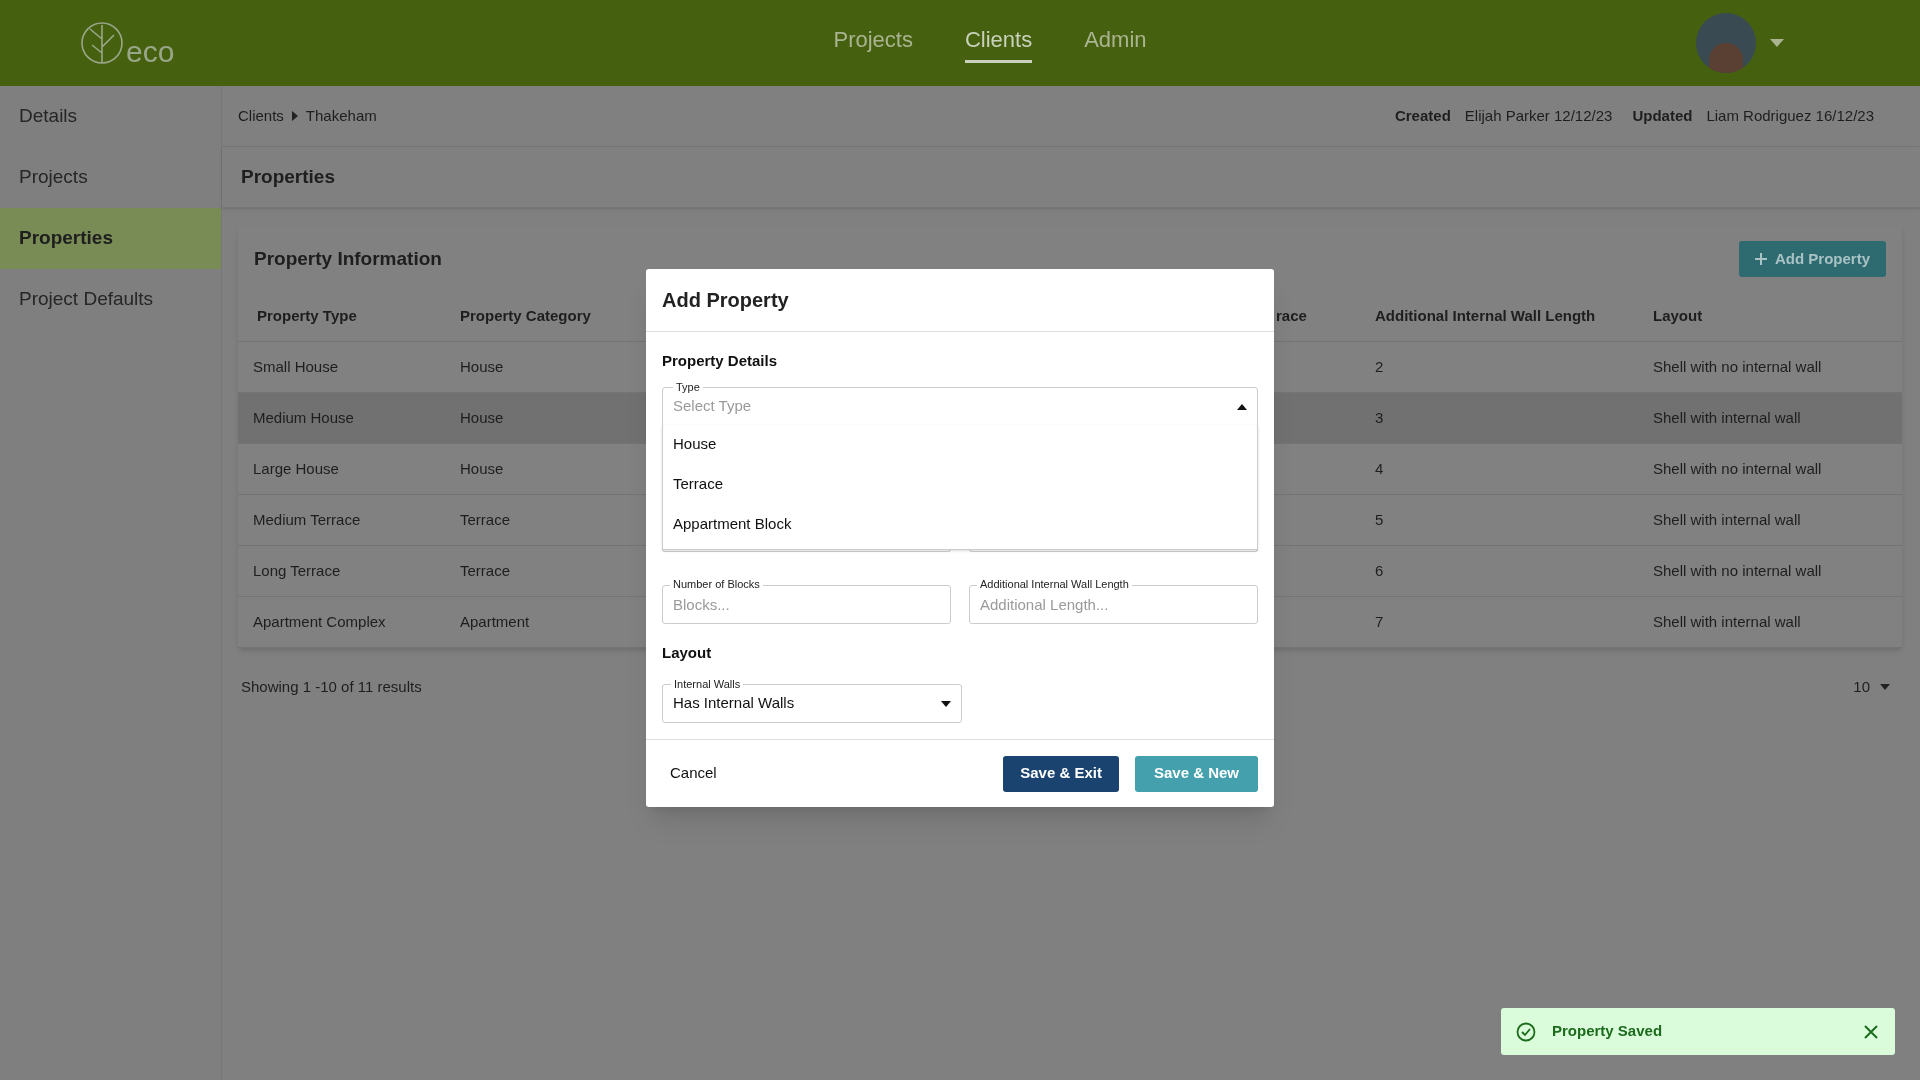 The height and width of the screenshot is (1080, 1920). Describe the element at coordinates (1790, 115) in the screenshot. I see `meta-value: Liam Rodriguez 16/12/23` at that location.